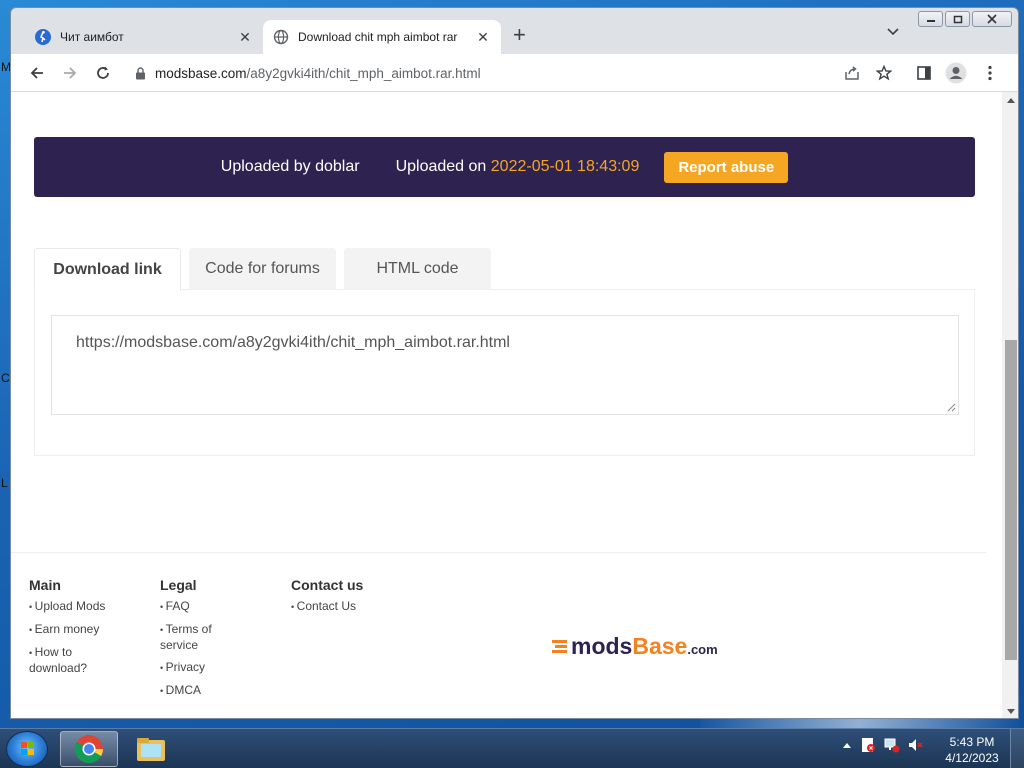 This screenshot has height=768, width=1024. What do you see at coordinates (868, 745) in the screenshot?
I see `action-center-icon` at bounding box center [868, 745].